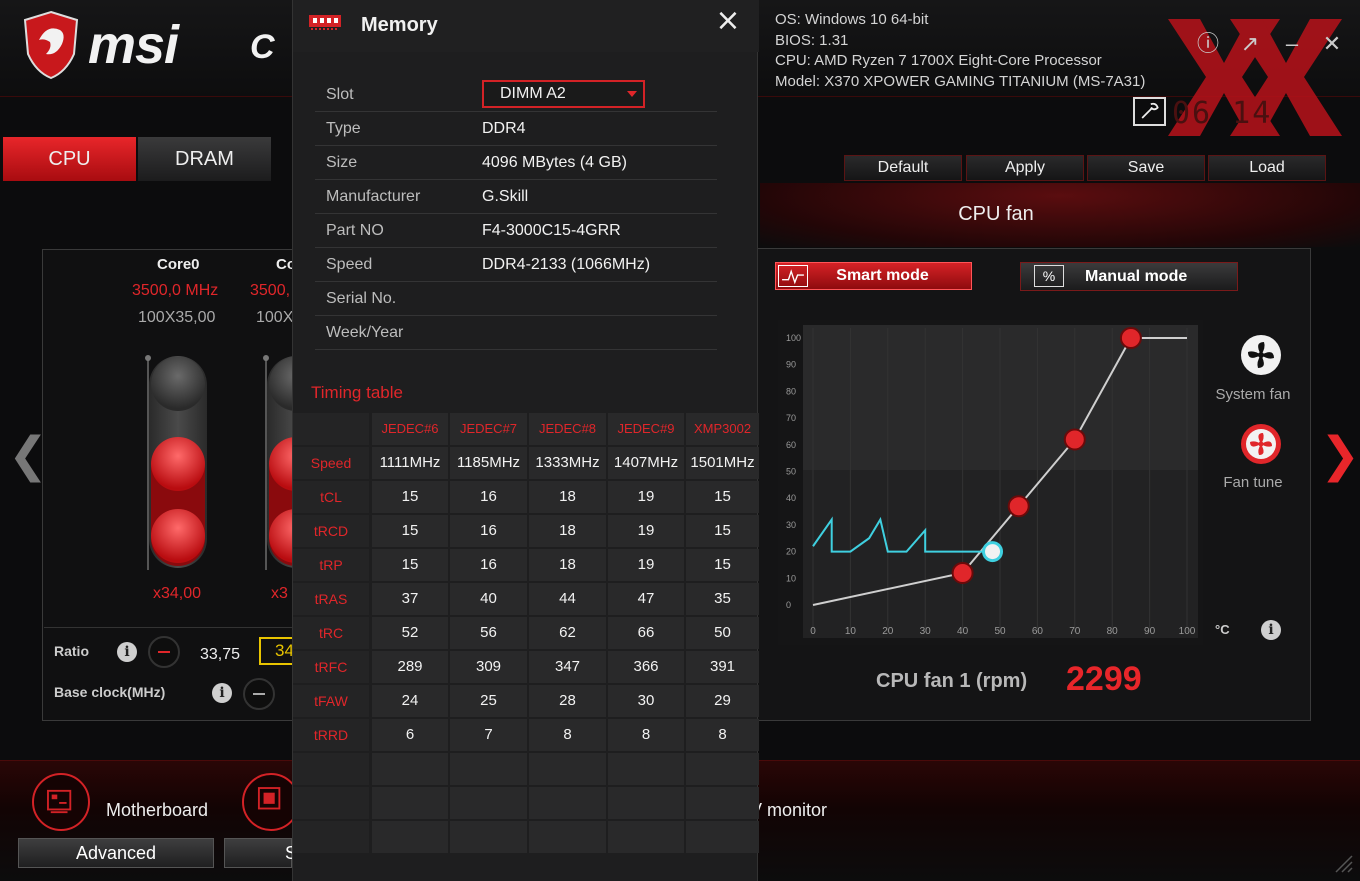  Describe the element at coordinates (61, 802) in the screenshot. I see `motherboard-icon` at that location.